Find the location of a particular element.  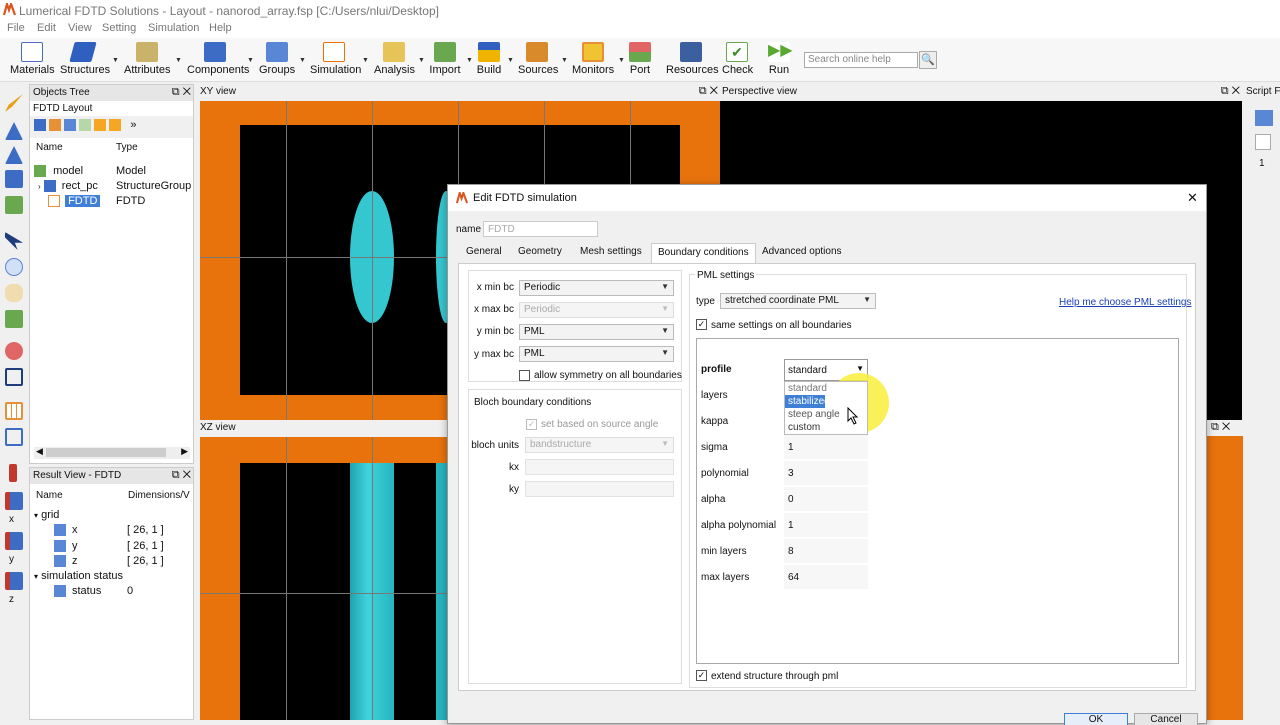

menu-setting: Setting is located at coordinates (119, 28).